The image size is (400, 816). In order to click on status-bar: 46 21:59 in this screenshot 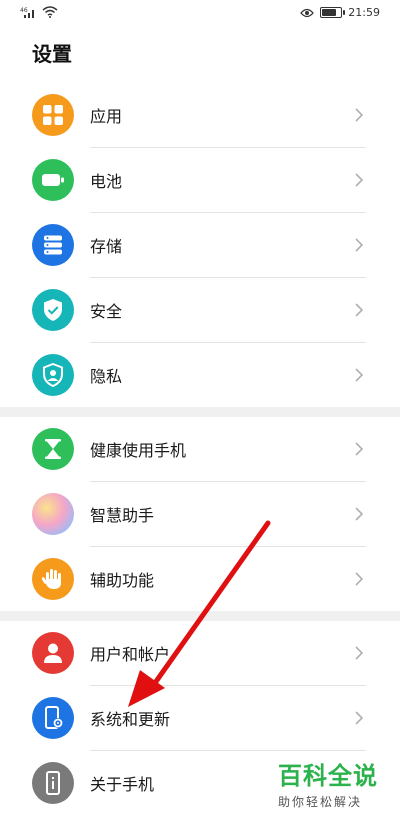, I will do `click(200, 14)`.